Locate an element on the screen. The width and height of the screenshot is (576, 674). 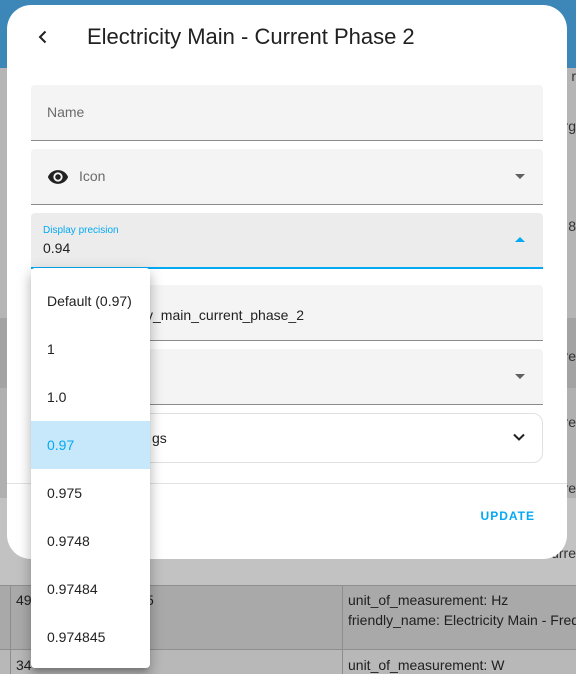
background-attribute: unit_of_measurement: Hz is located at coordinates (428, 600).